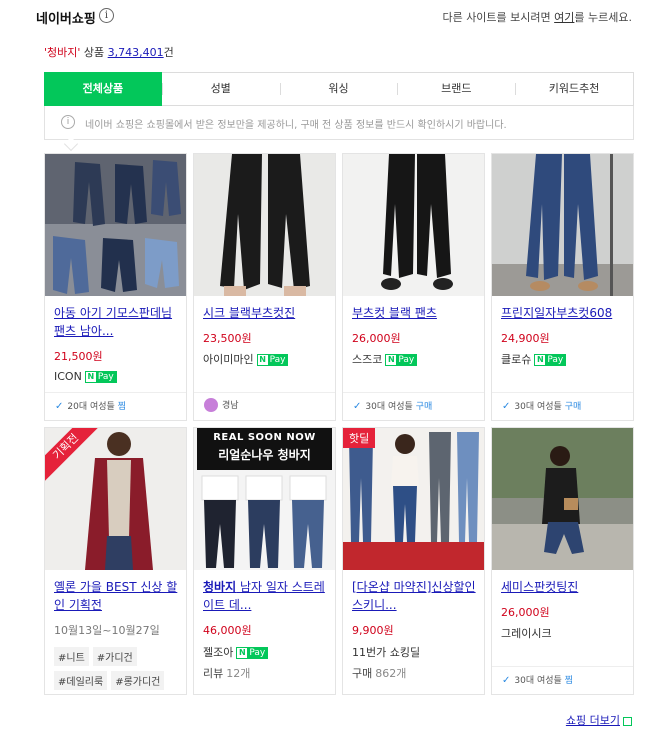 The width and height of the screenshot is (662, 735). Describe the element at coordinates (227, 338) in the screenshot. I see `product-price: 23,500원` at that location.